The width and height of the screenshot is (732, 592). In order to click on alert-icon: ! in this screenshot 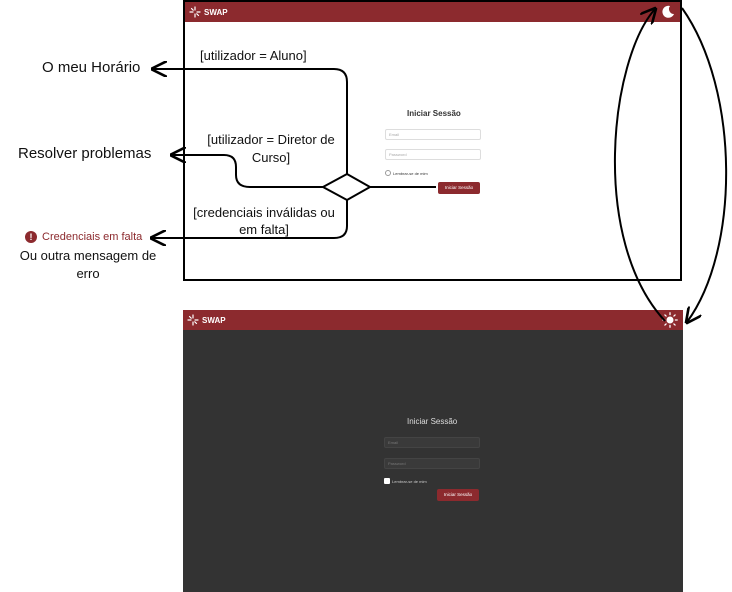, I will do `click(31, 237)`.